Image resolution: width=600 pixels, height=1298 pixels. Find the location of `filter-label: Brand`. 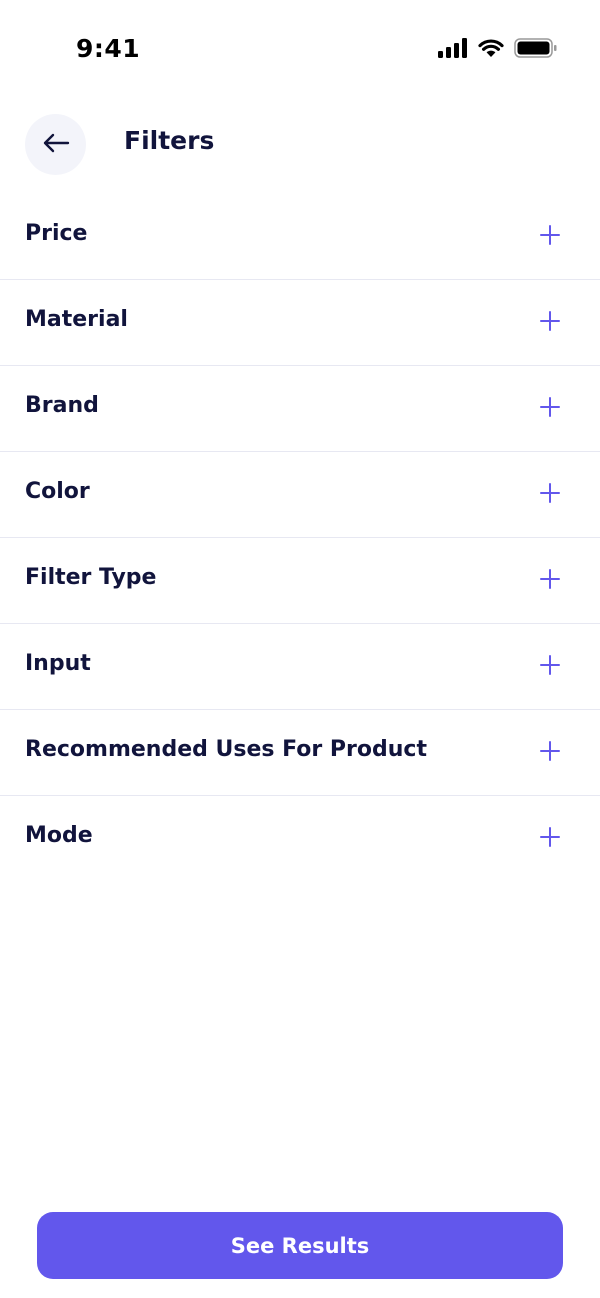

filter-label: Brand is located at coordinates (62, 405).